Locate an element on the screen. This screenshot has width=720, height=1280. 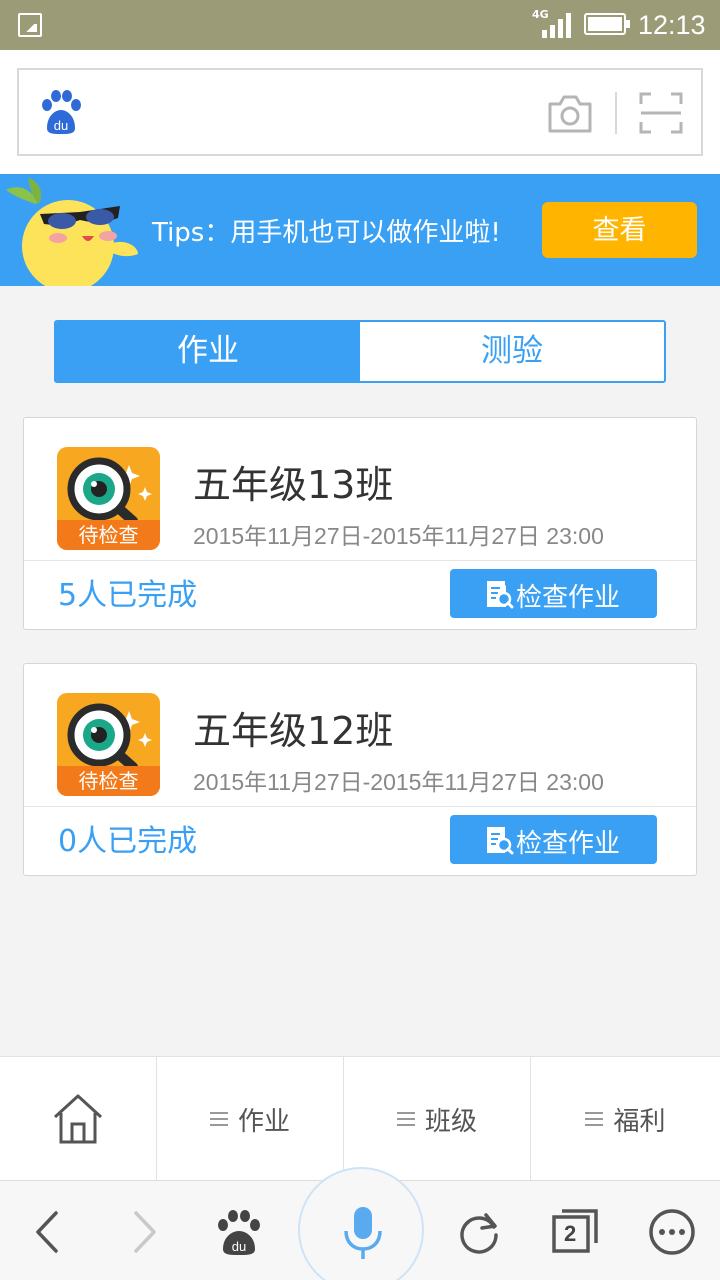
baidu-paw-icon: du is located at coordinates (61, 112).